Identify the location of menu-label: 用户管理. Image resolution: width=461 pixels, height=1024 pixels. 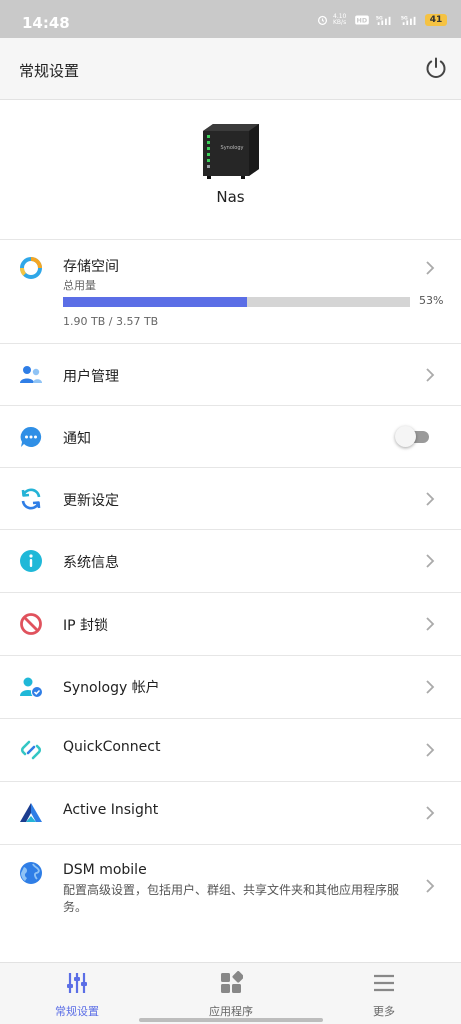
(91, 377).